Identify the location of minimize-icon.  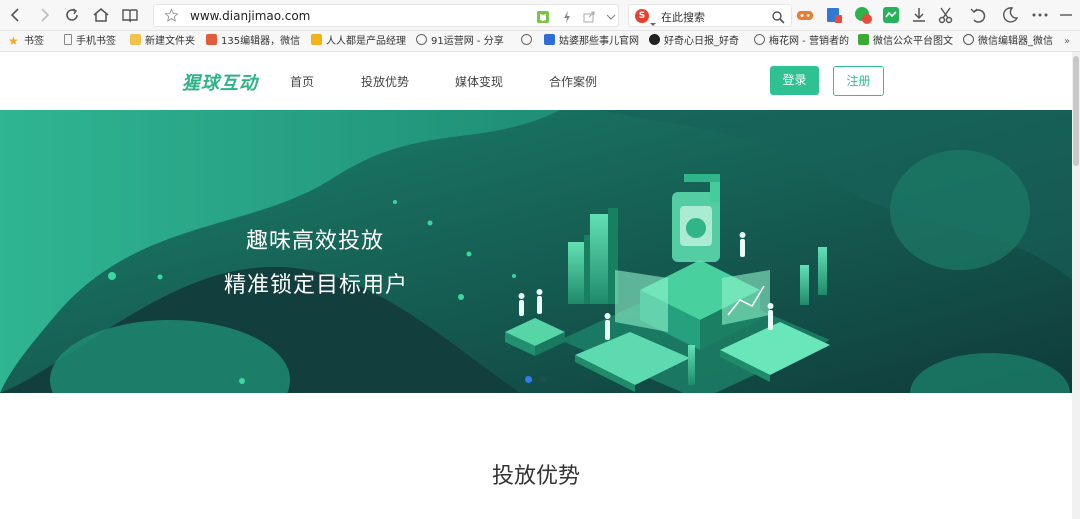
(1066, 15).